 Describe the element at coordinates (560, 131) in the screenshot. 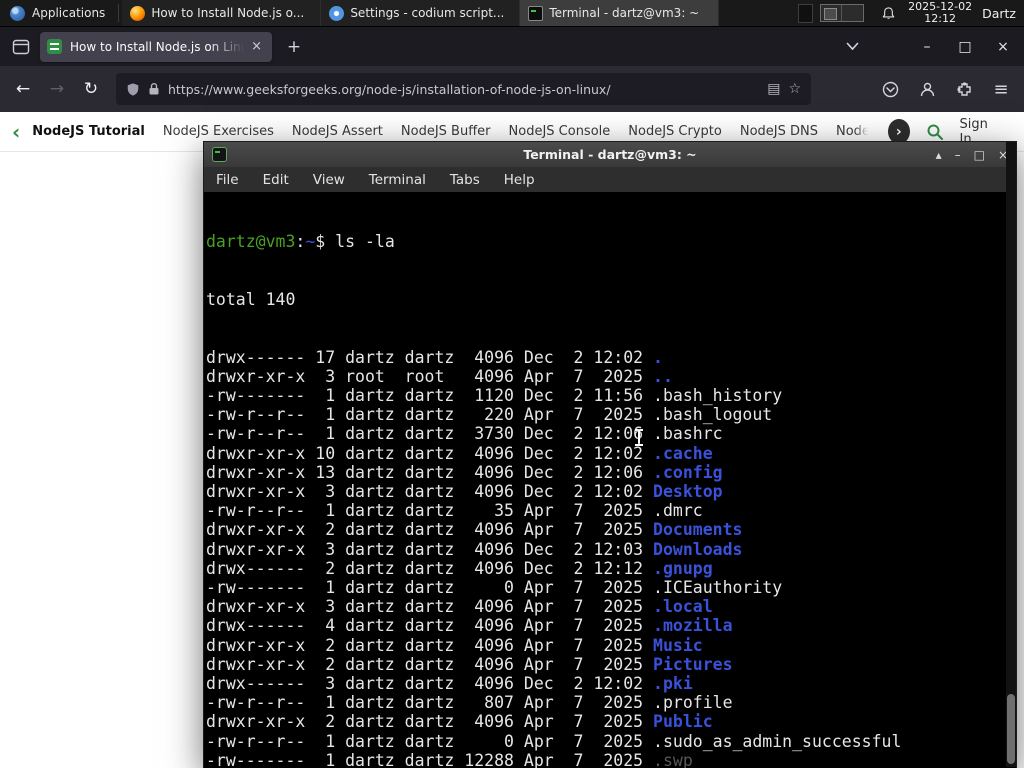

I see `sitenav-item: NodeJS Console` at that location.